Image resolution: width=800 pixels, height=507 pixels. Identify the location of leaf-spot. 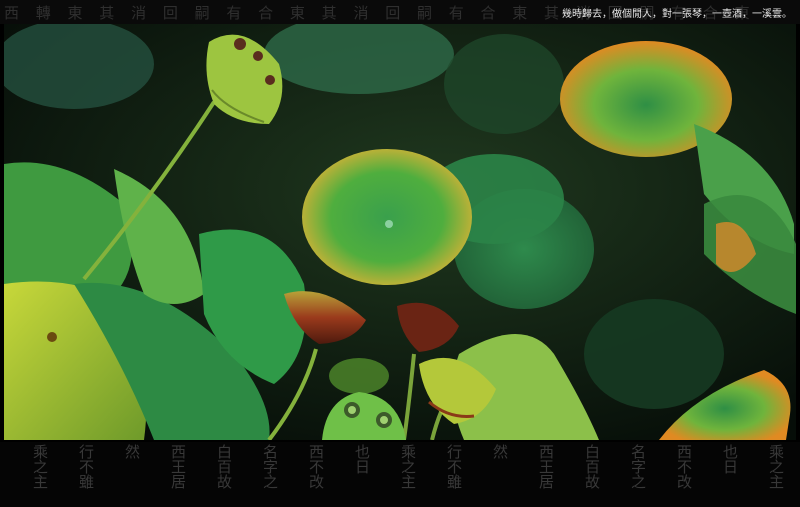
(52, 337).